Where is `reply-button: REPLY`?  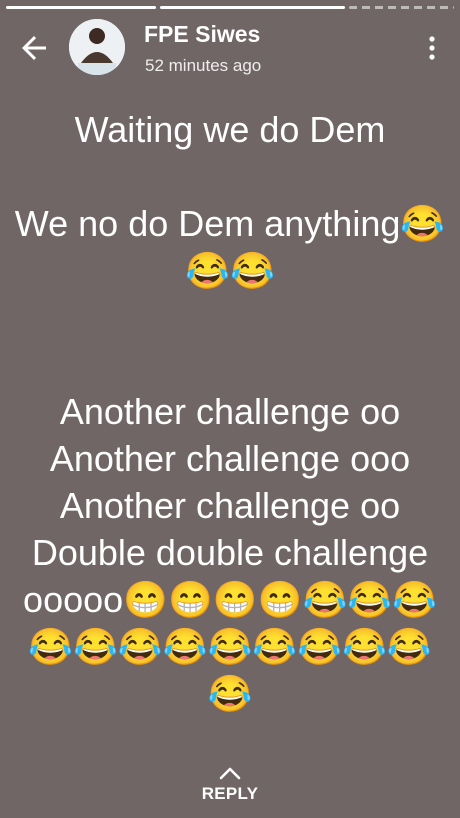 reply-button: REPLY is located at coordinates (230, 785).